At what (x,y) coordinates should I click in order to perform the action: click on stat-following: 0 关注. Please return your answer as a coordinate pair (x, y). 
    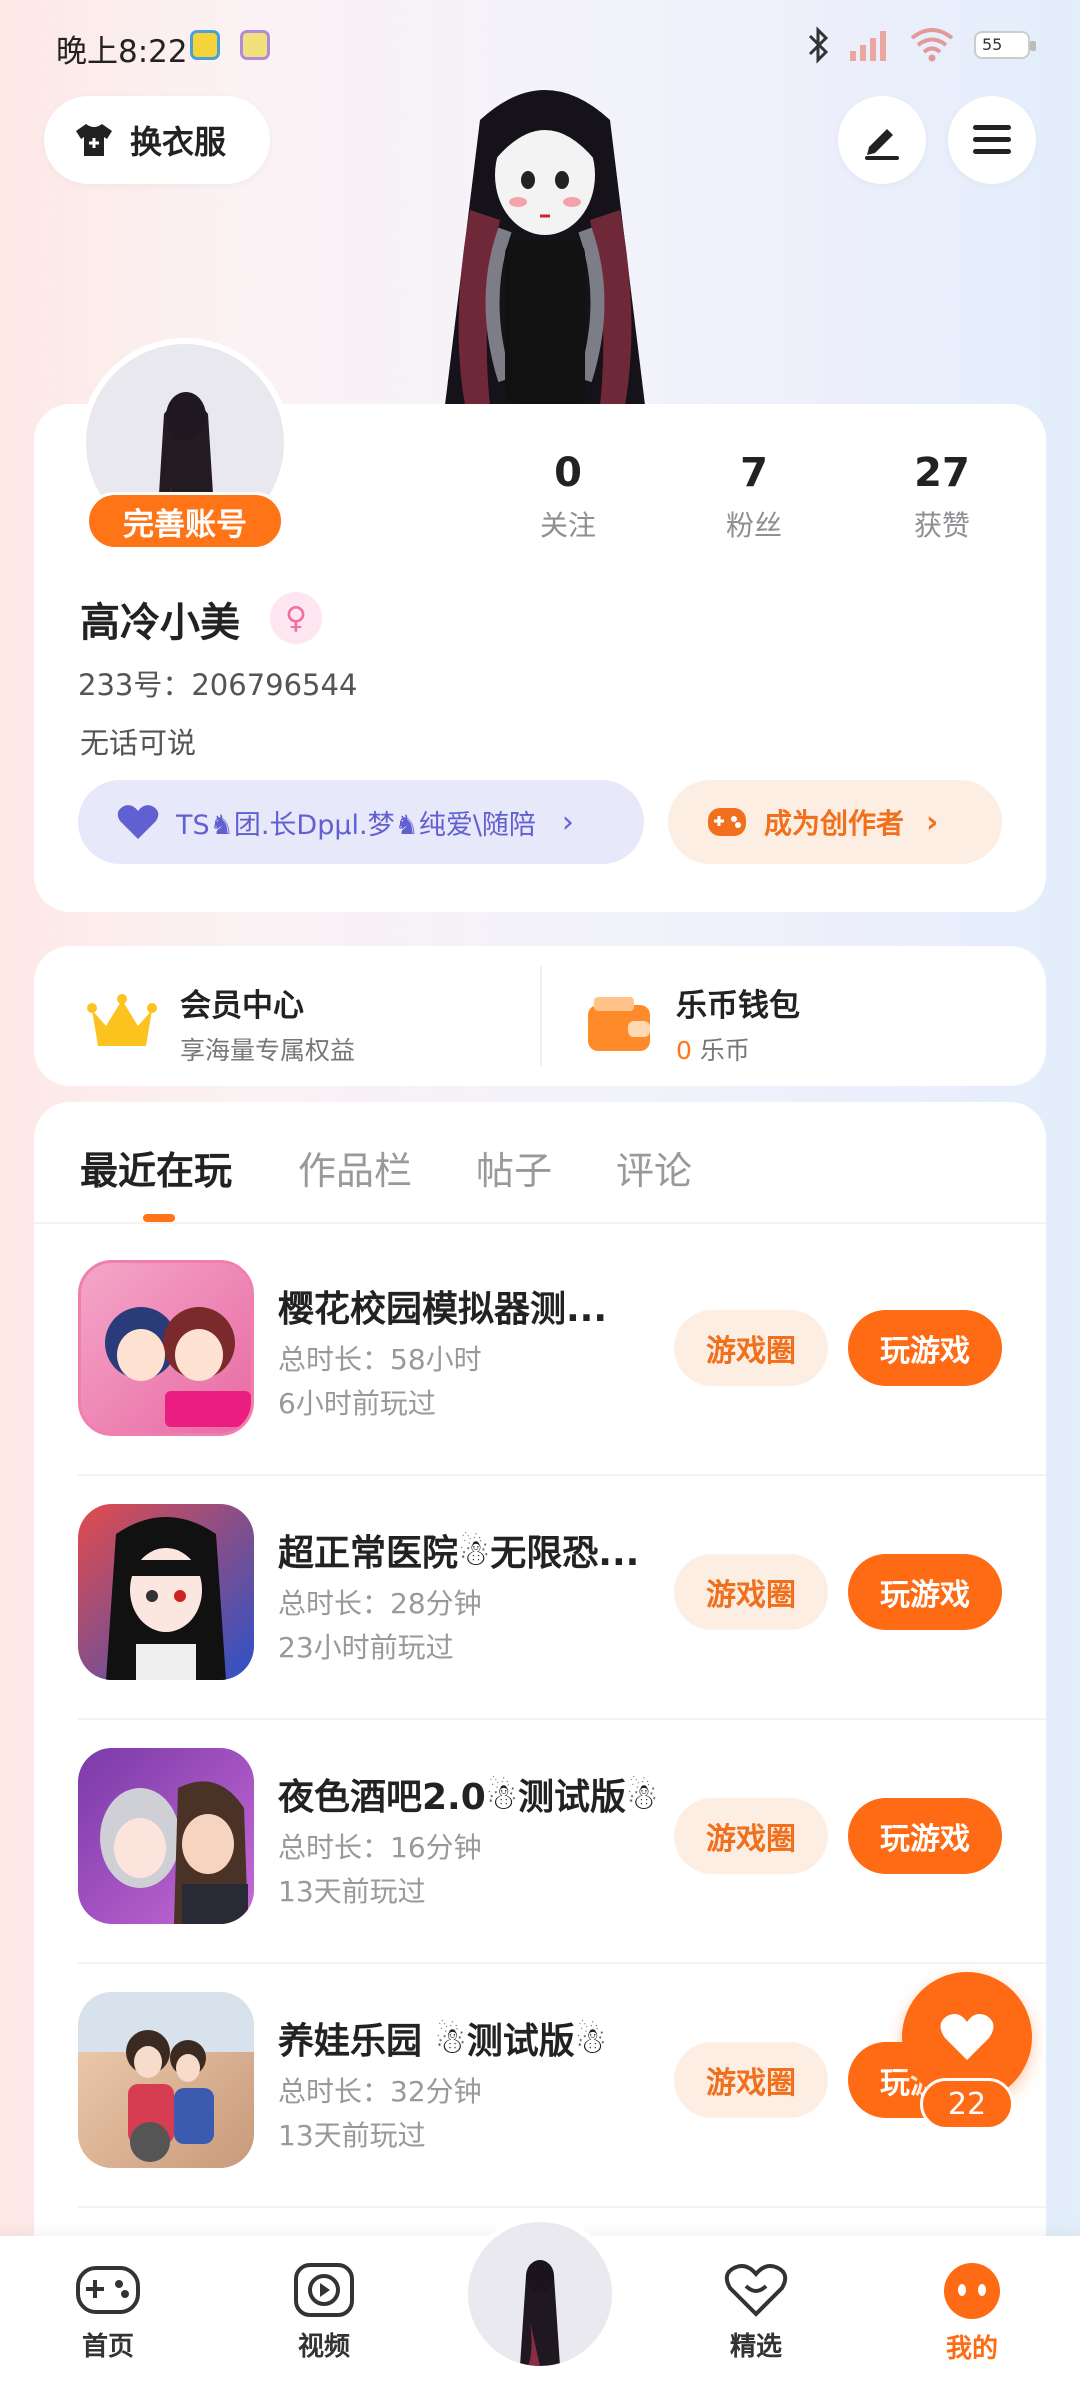
    Looking at the image, I should click on (568, 497).